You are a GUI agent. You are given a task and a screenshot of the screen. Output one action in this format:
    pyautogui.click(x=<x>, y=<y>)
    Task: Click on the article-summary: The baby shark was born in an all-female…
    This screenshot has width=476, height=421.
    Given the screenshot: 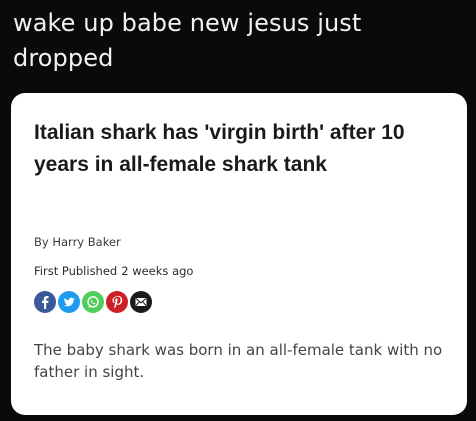 What is the action you would take?
    pyautogui.click(x=238, y=361)
    